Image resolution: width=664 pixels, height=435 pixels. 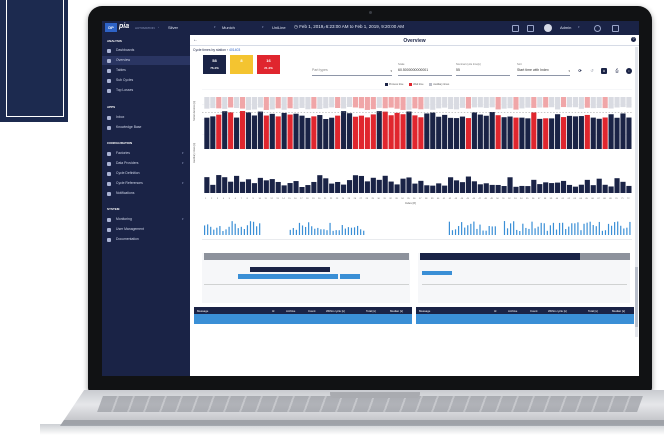 What do you see at coordinates (146, 127) in the screenshot?
I see `sidebar-item-knowledge-base: Knowledge Base` at bounding box center [146, 127].